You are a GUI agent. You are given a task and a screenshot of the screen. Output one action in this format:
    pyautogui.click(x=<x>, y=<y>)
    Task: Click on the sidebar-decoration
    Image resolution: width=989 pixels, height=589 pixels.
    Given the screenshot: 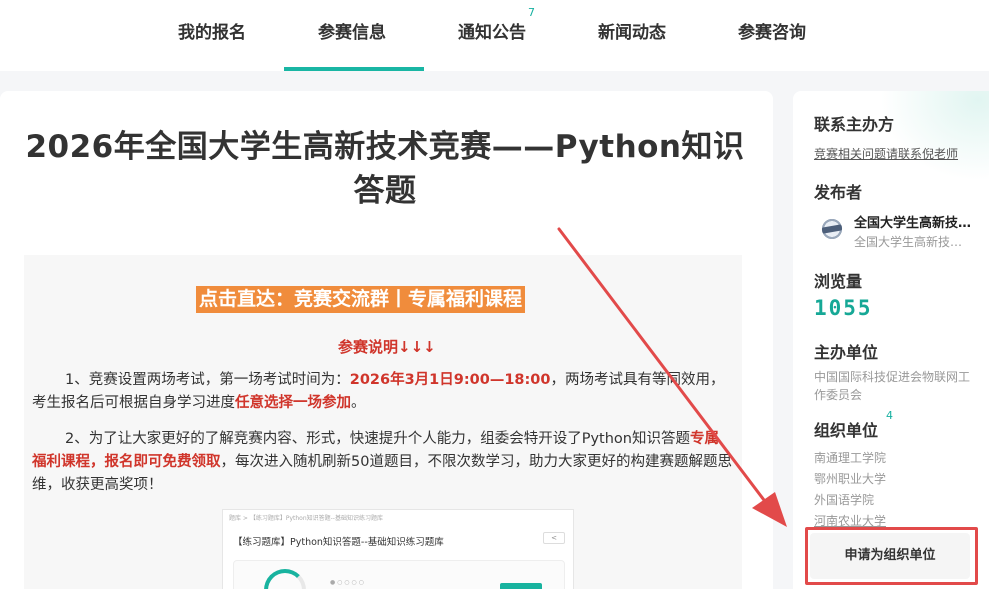 What is the action you would take?
    pyautogui.click(x=934, y=136)
    